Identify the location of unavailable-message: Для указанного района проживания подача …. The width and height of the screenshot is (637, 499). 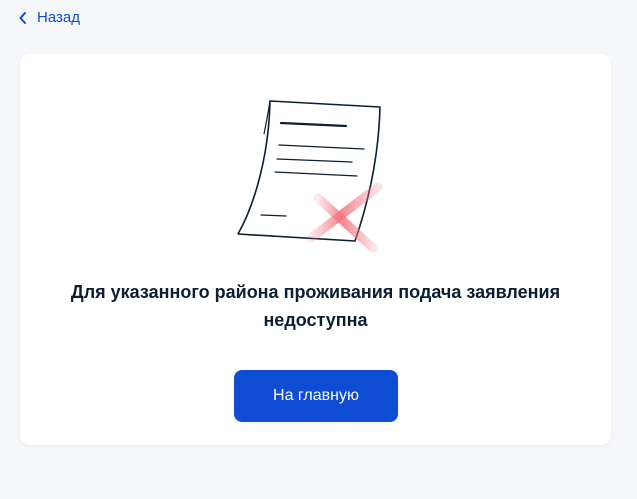
(315, 306).